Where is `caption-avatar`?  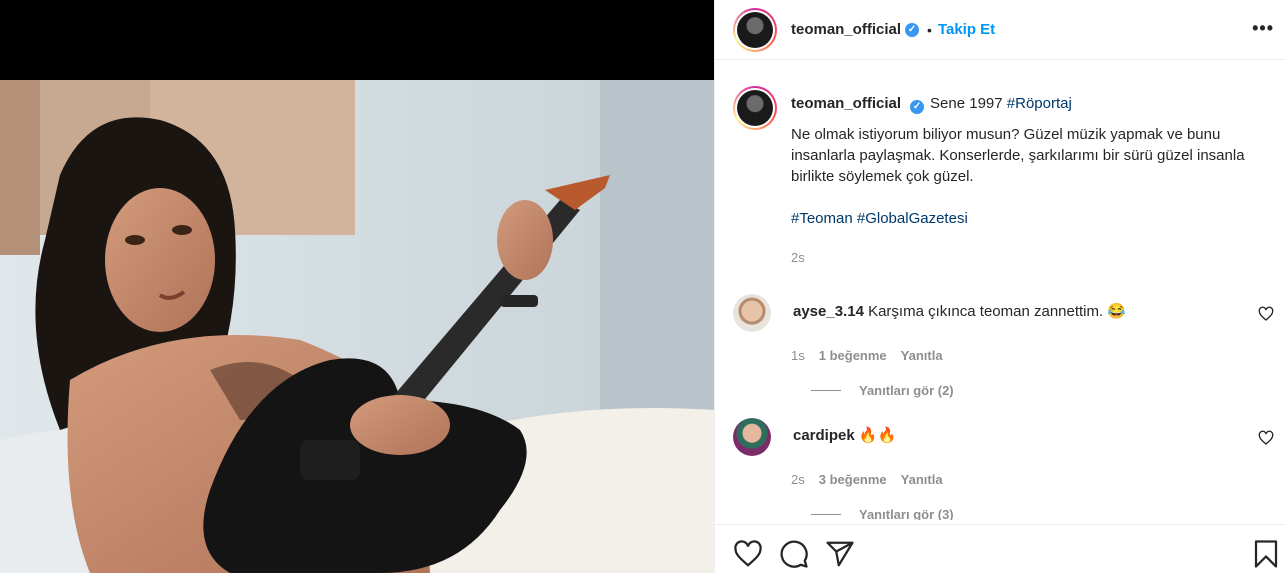
caption-avatar is located at coordinates (755, 108).